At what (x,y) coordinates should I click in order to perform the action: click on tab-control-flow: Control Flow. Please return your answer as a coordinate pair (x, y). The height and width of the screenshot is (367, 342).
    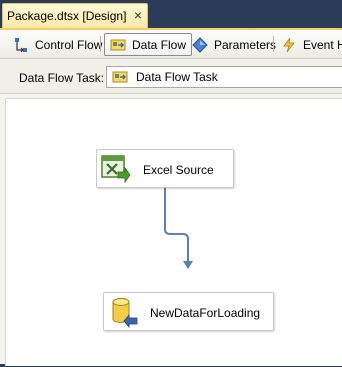
    Looking at the image, I should click on (57, 44).